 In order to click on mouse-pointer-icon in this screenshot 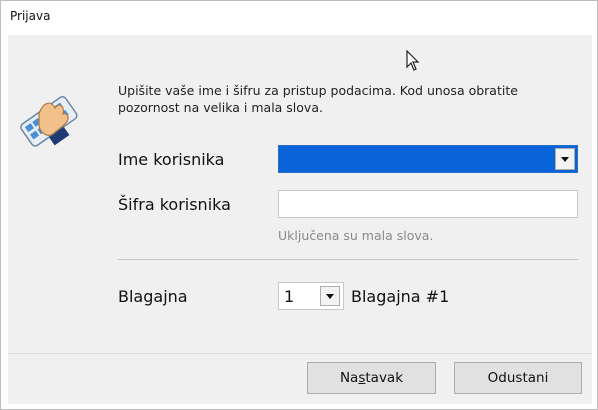, I will do `click(413, 60)`.